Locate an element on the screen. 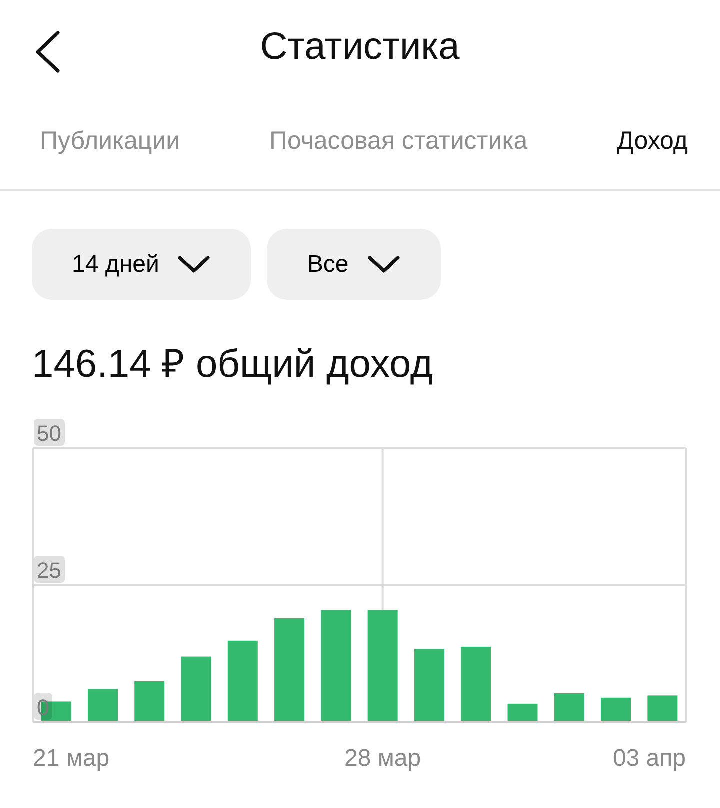 Image resolution: width=720 pixels, height=808 pixels. total-income: 146.14 ₽ общий доход is located at coordinates (233, 365).